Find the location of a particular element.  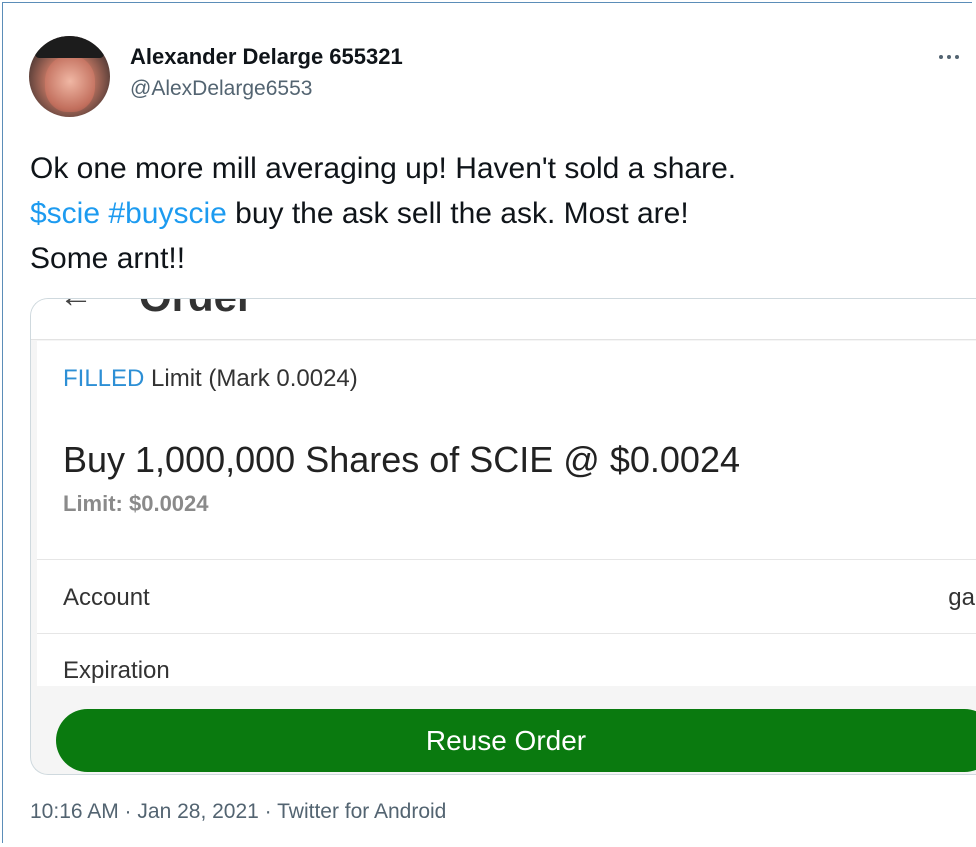

avatar is located at coordinates (69, 76).